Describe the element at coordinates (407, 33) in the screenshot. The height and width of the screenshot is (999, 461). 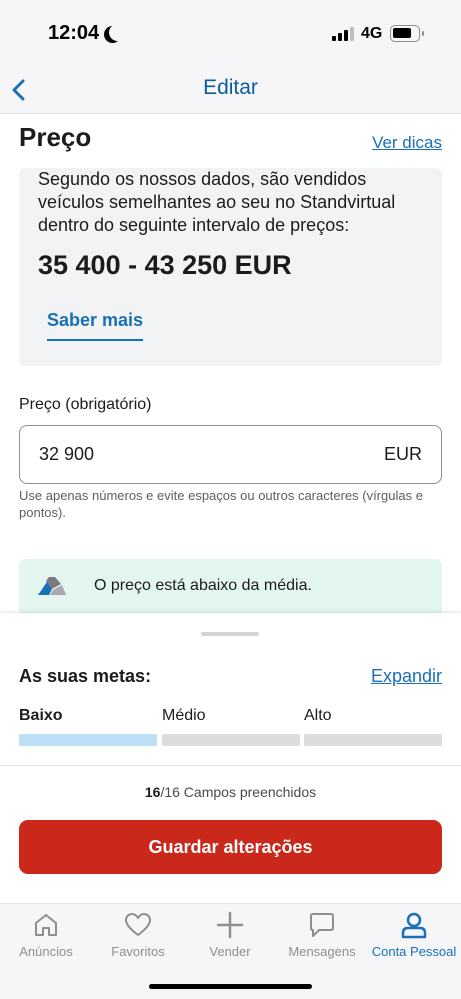
I see `battery-icon` at that location.